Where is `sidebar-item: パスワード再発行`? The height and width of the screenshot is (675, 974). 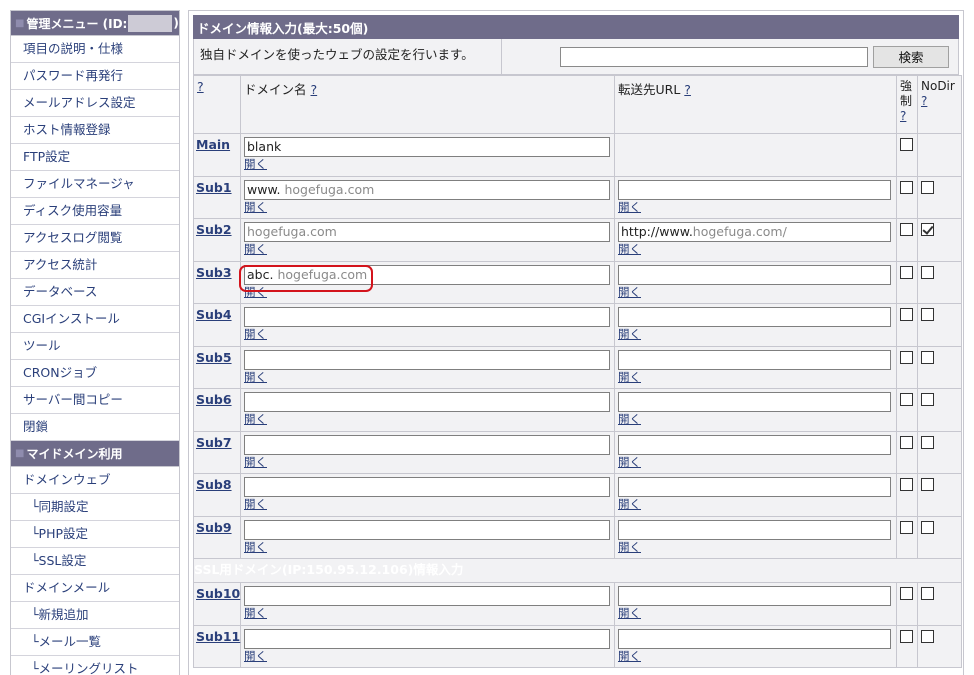 sidebar-item: パスワード再発行 is located at coordinates (95, 76).